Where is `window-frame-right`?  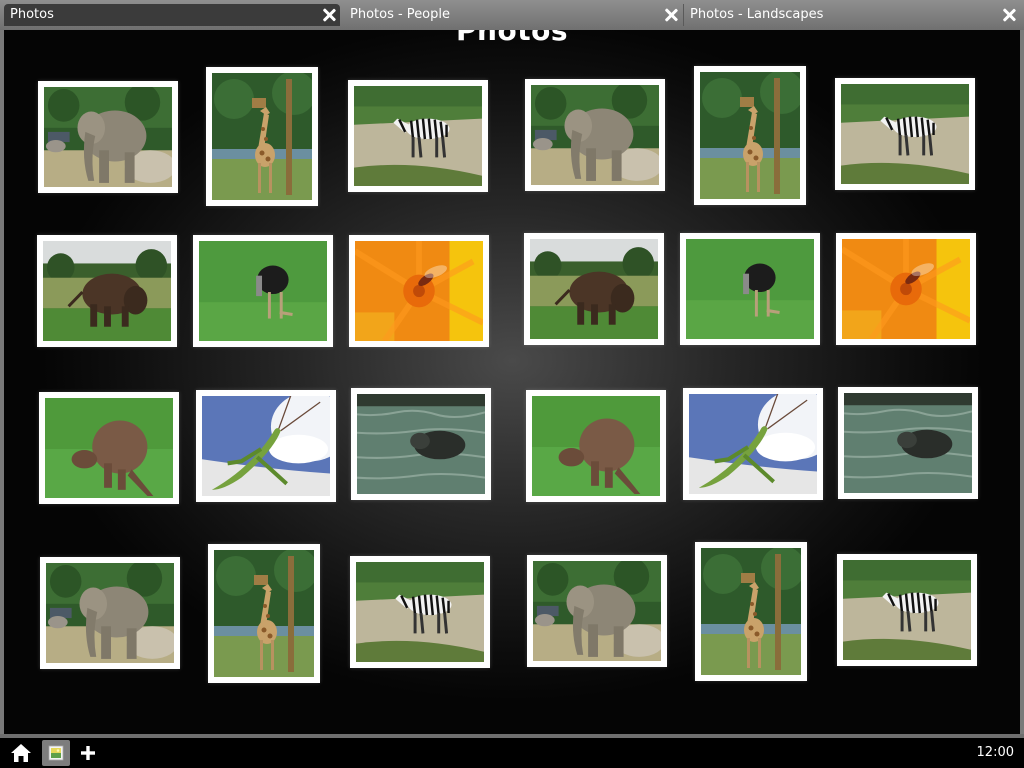 window-frame-right is located at coordinates (1022, 383).